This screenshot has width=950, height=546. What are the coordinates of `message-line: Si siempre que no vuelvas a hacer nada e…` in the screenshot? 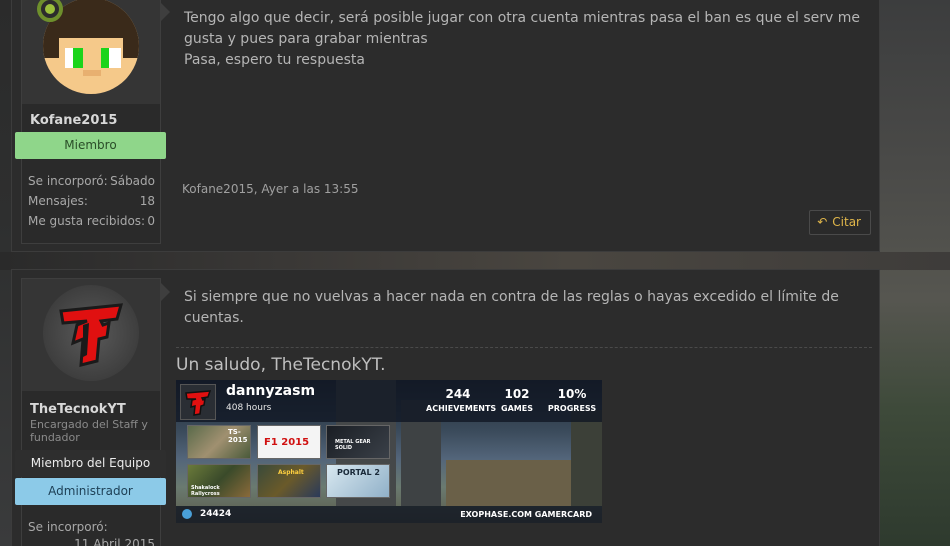 It's located at (511, 297).